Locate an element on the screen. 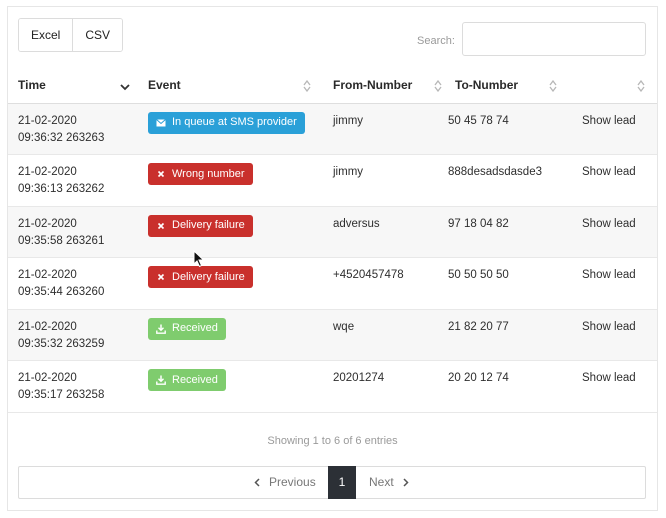  column-header-label: To-Number is located at coordinates (487, 85).